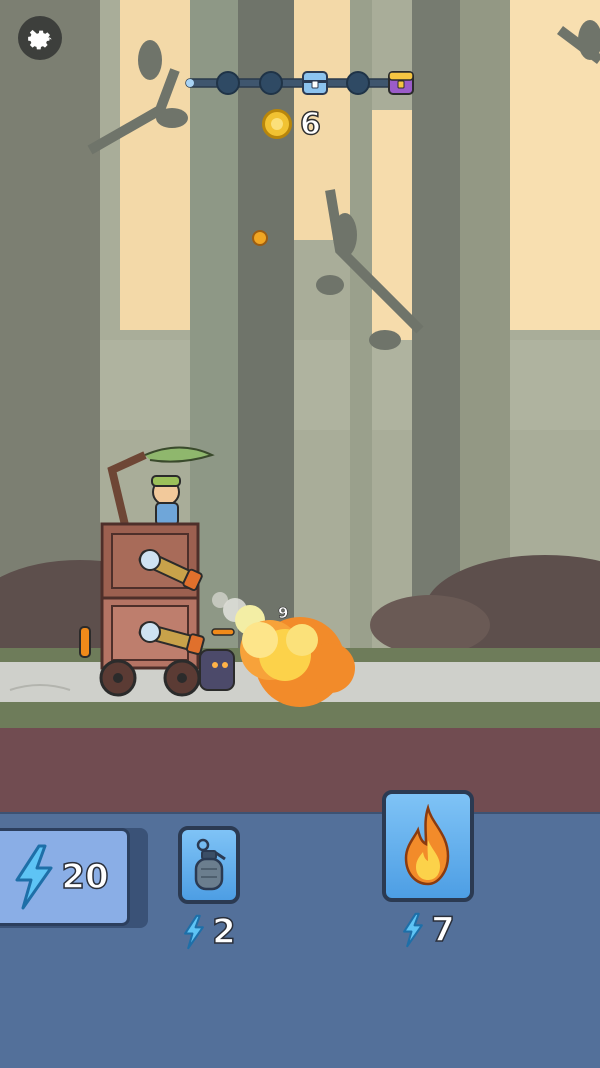  I want to click on fire-icon, so click(427, 845).